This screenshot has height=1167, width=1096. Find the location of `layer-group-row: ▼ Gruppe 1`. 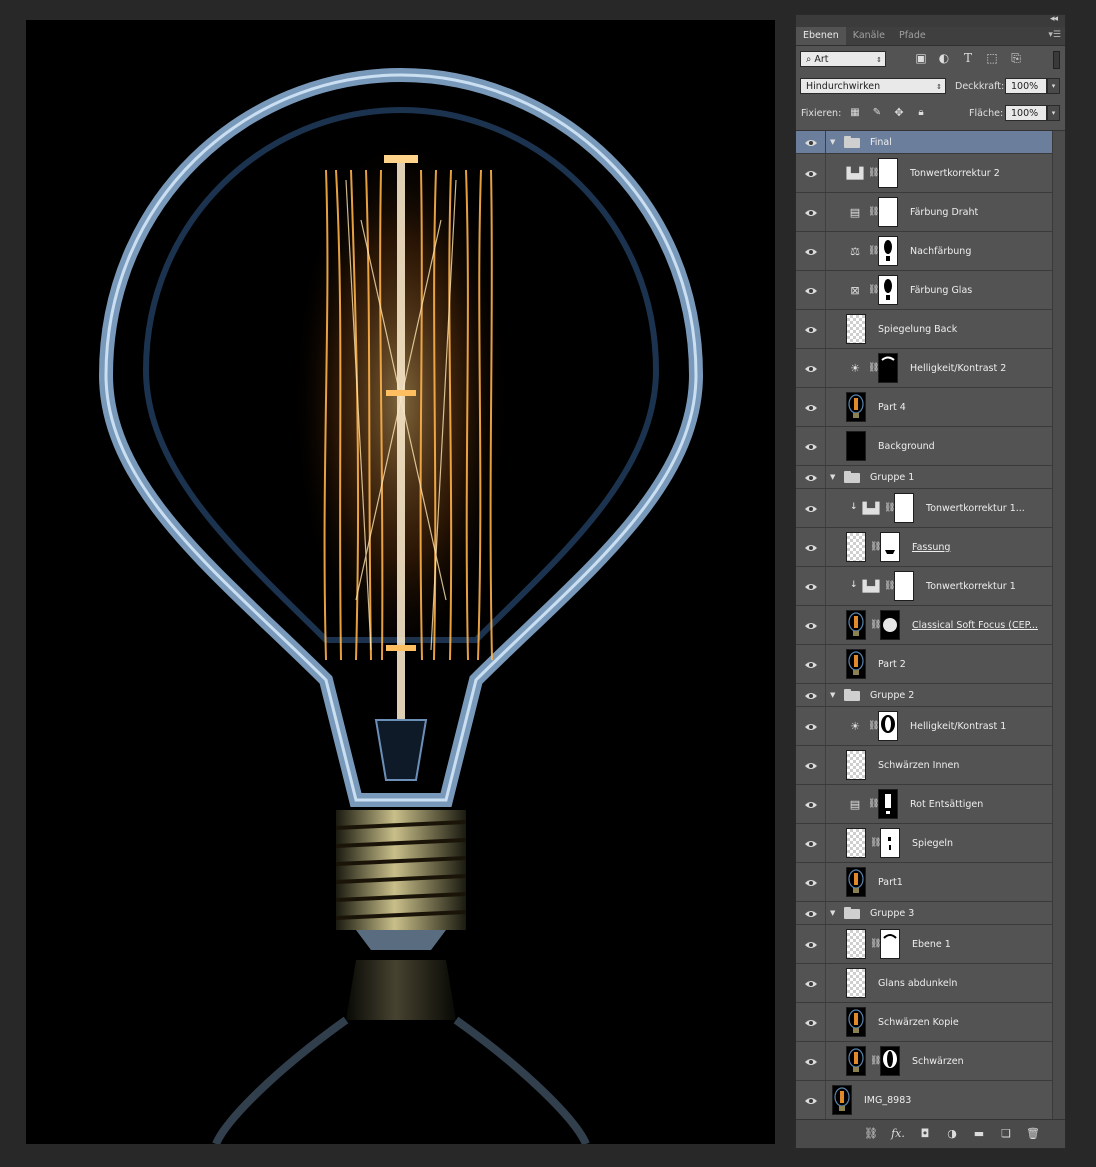

layer-group-row: ▼ Gruppe 1 is located at coordinates (924, 477).